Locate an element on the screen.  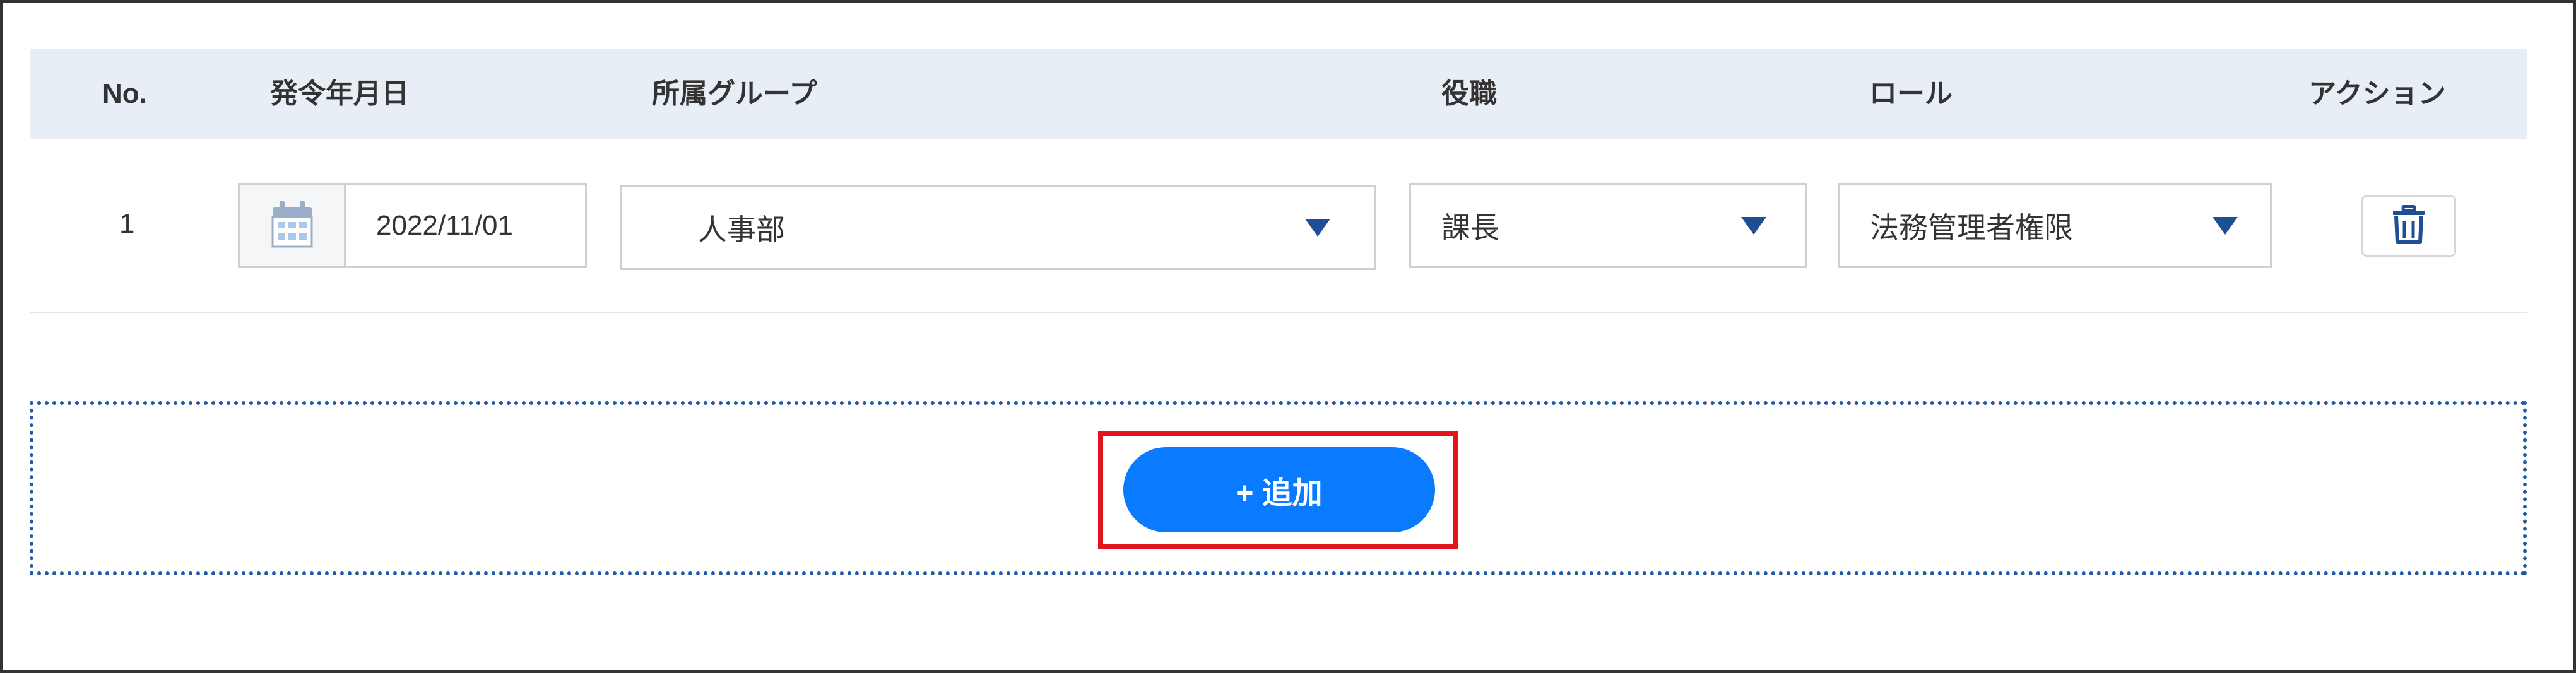
role-select: 法務管理者権限 is located at coordinates (2055, 225).